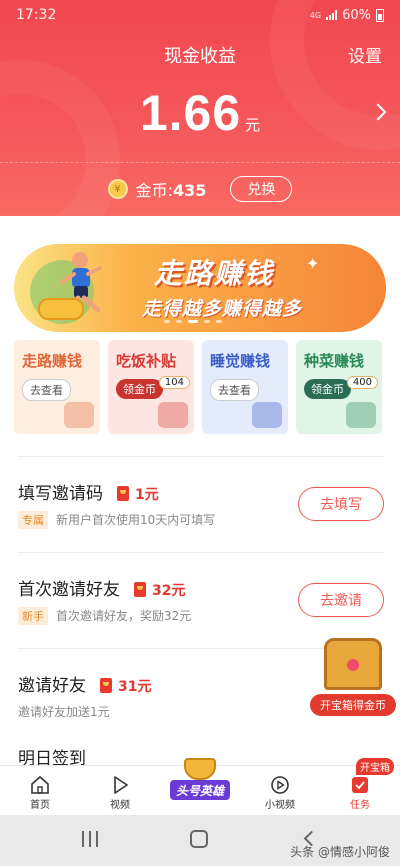  What do you see at coordinates (200, 769) in the screenshot?
I see `trophy-icon` at bounding box center [200, 769].